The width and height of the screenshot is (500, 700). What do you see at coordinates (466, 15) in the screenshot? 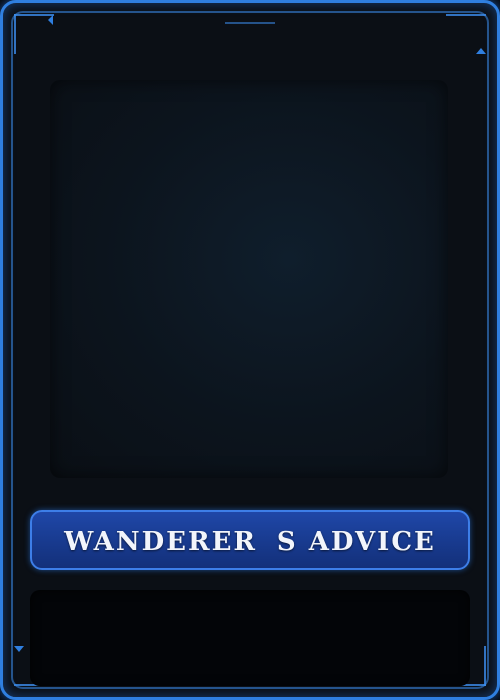
I see `corner-accent-top-right` at bounding box center [466, 15].